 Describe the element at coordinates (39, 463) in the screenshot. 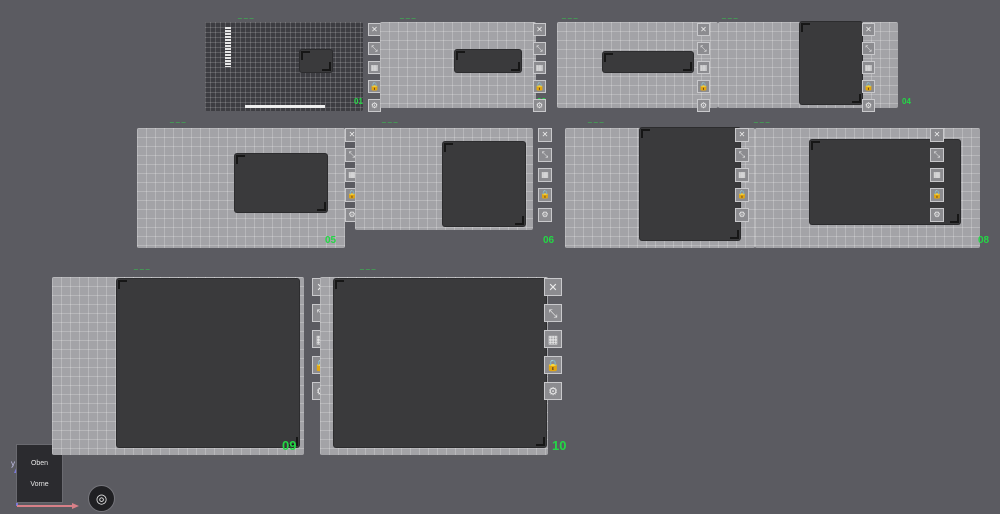

I see `view-cube-top-label: Oben` at that location.